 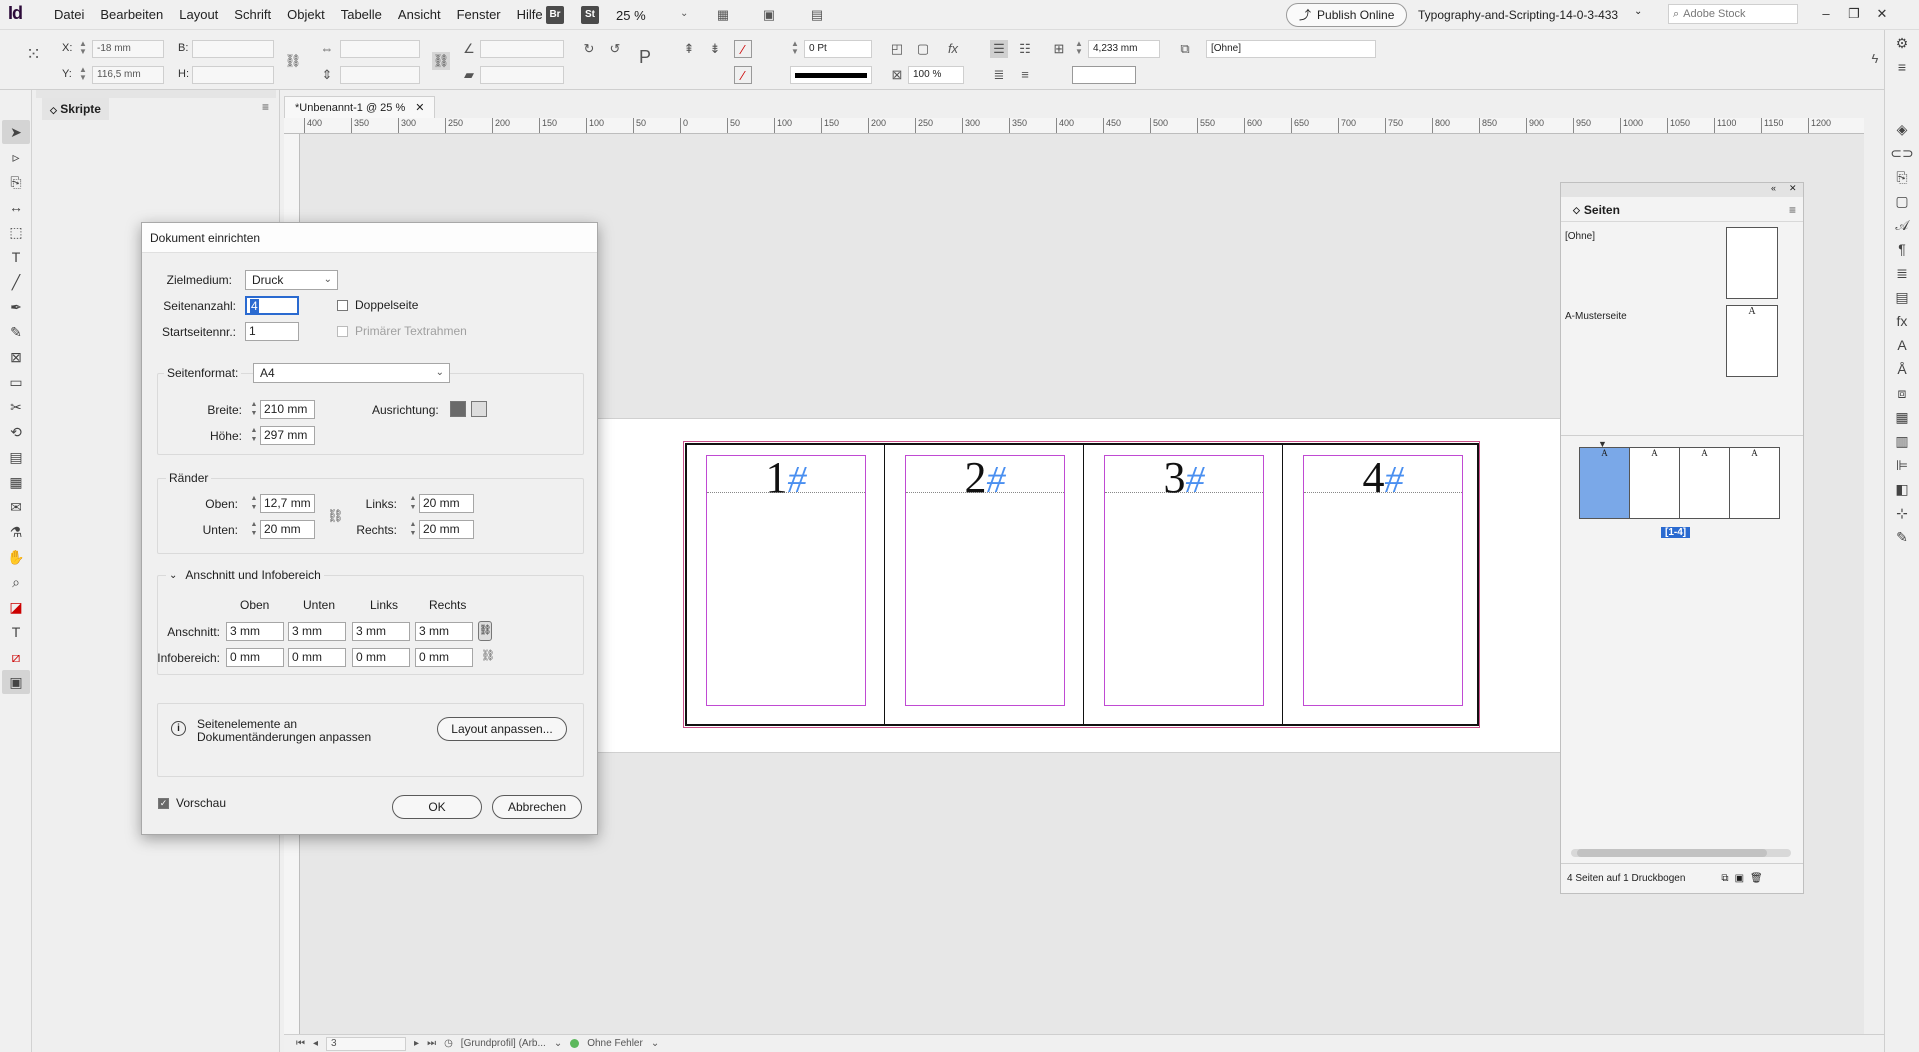 What do you see at coordinates (1902, 249) in the screenshot?
I see `paragraph-styles-icon: ¶` at bounding box center [1902, 249].